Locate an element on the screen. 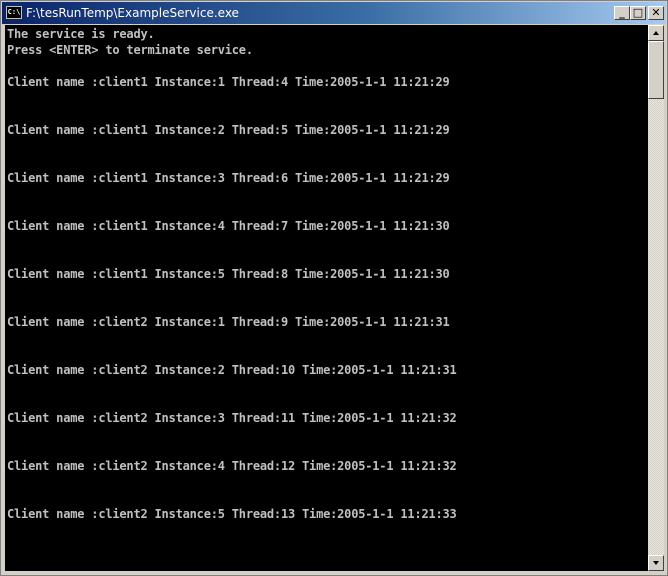  scroll-up-button is located at coordinates (656, 33).